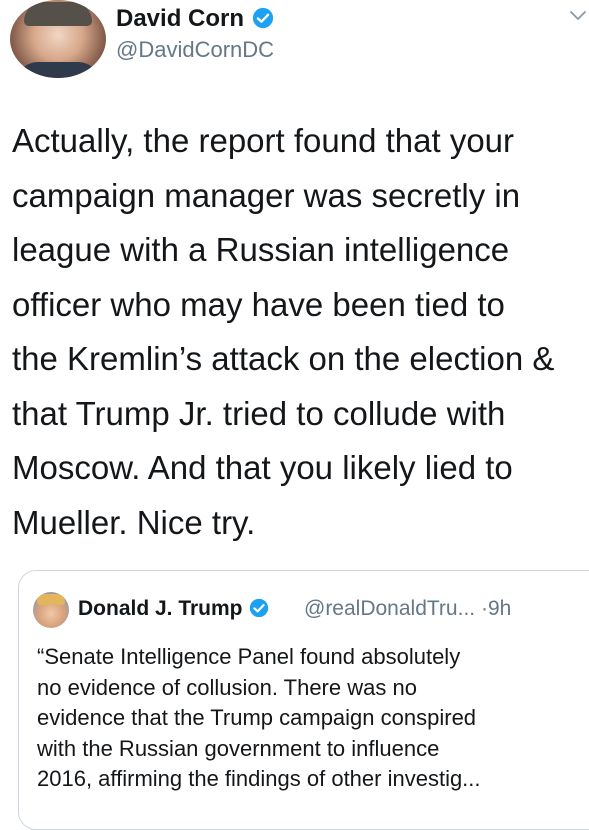 This screenshot has width=589, height=830. What do you see at coordinates (227, 687) in the screenshot?
I see `quoted-text-line: no evidence of collusion. There was no` at bounding box center [227, 687].